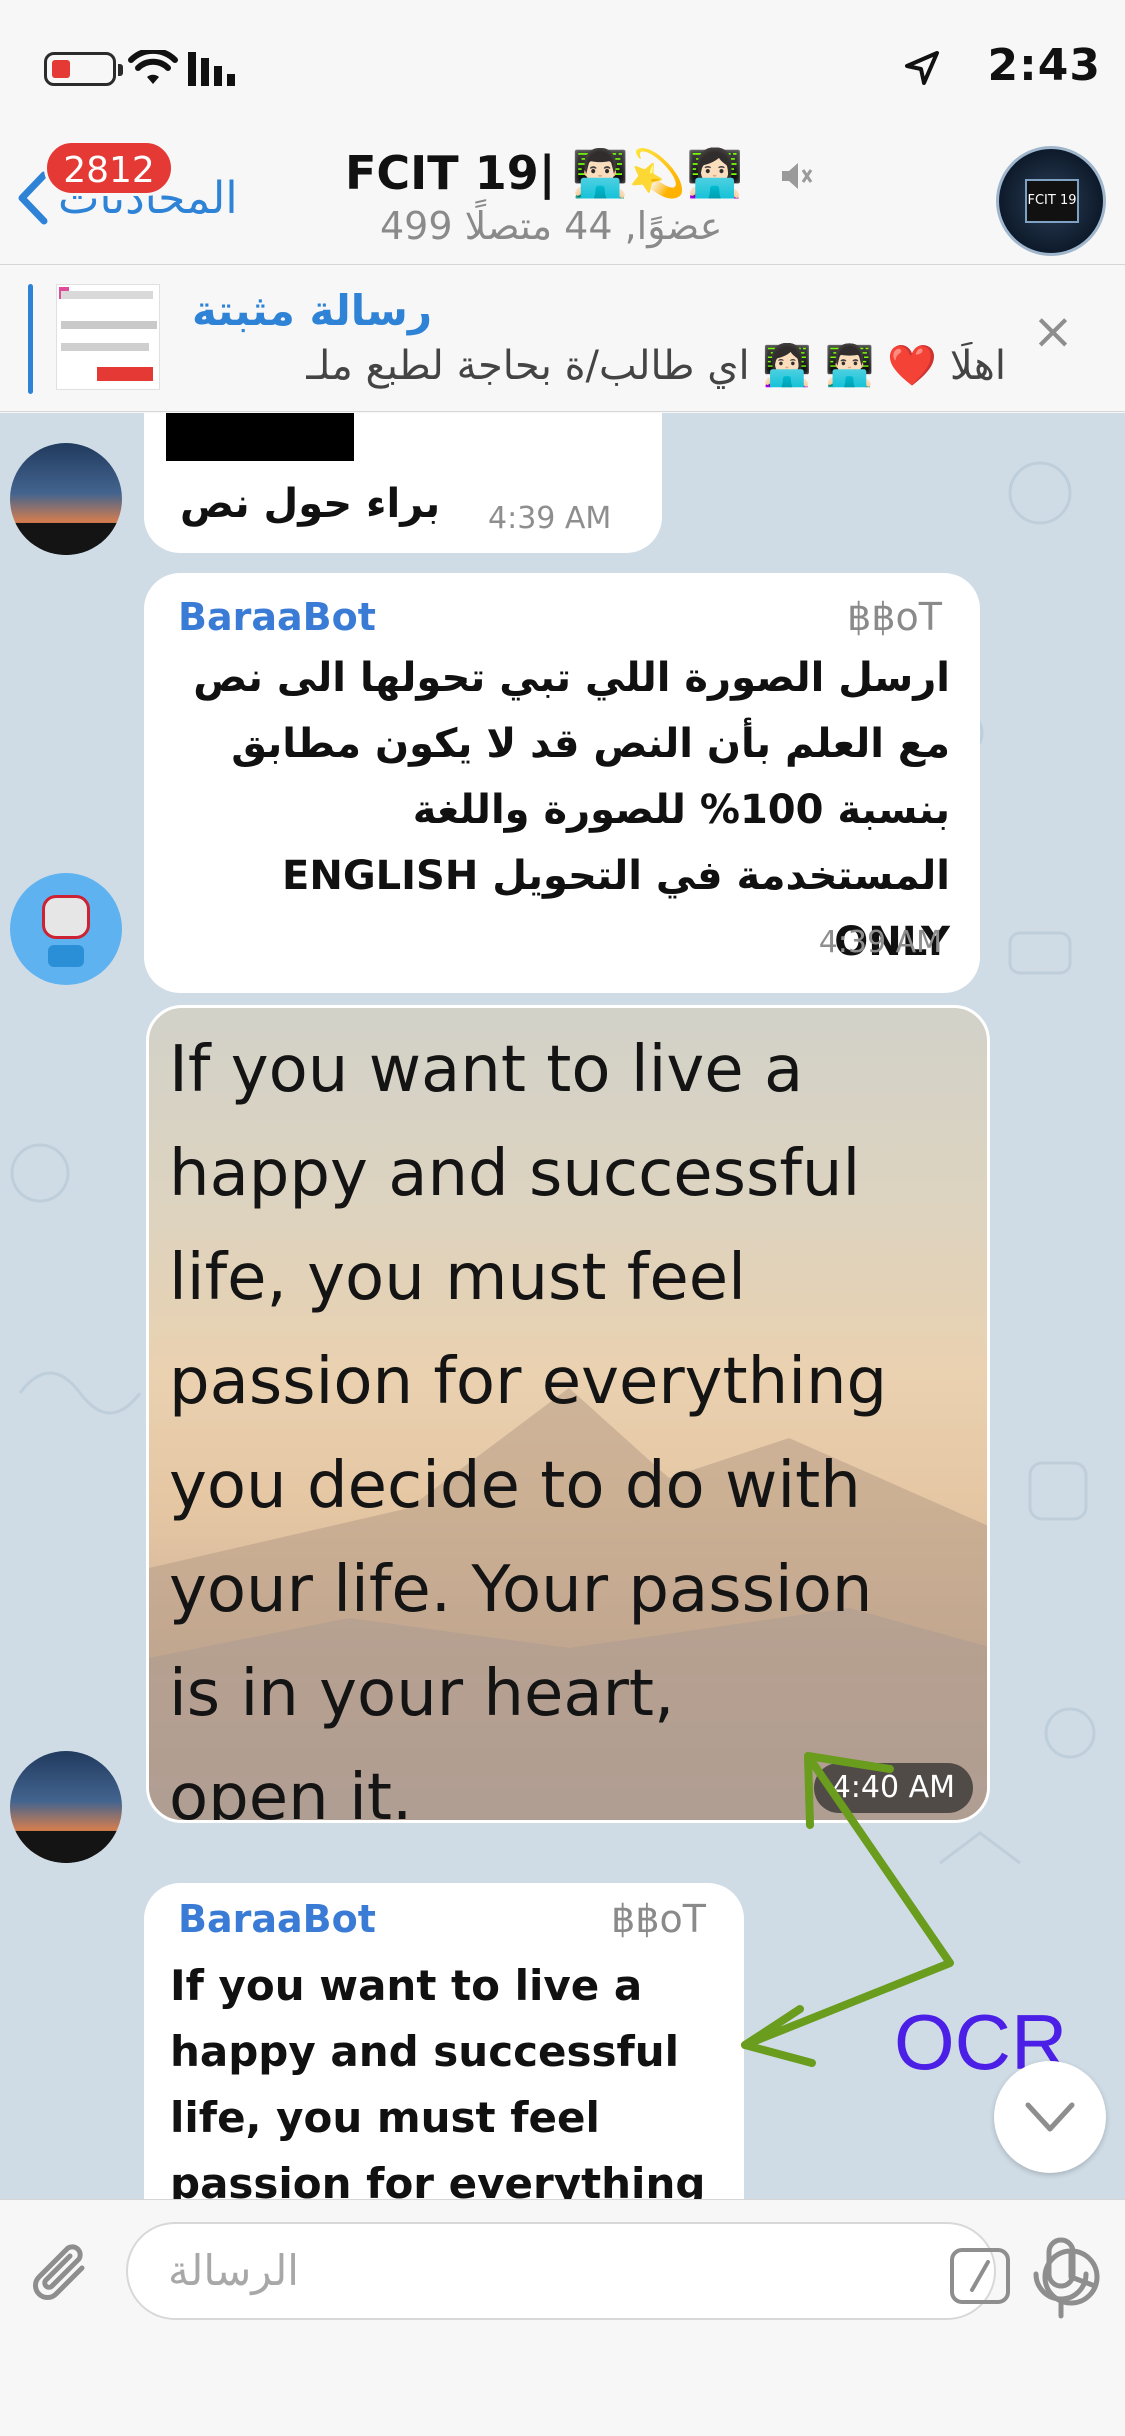 This screenshot has height=2436, width=1125. What do you see at coordinates (66, 929) in the screenshot?
I see `bot-avatar` at bounding box center [66, 929].